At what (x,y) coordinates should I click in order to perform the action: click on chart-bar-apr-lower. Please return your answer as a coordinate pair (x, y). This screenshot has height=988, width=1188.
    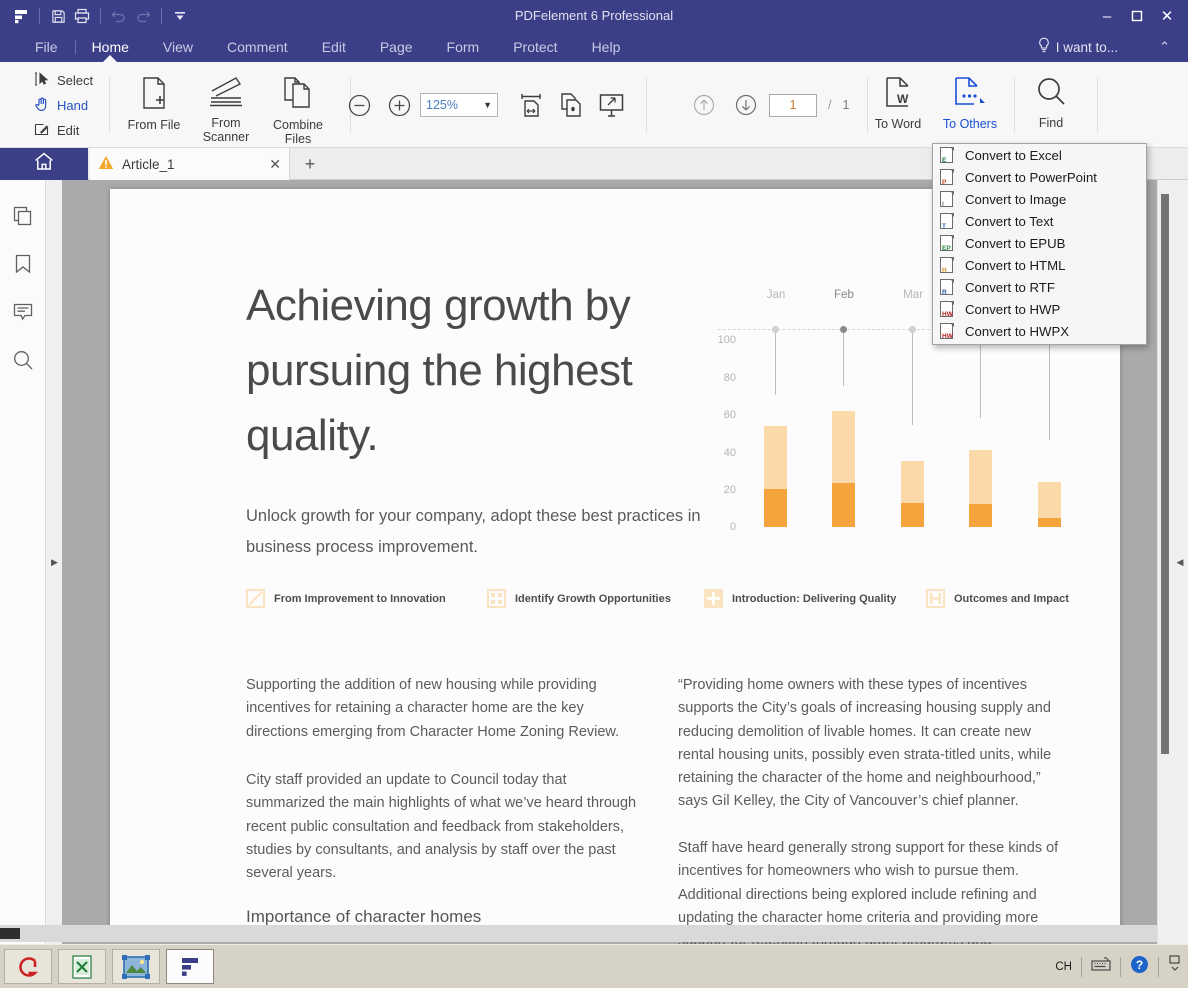
    Looking at the image, I should click on (980, 515).